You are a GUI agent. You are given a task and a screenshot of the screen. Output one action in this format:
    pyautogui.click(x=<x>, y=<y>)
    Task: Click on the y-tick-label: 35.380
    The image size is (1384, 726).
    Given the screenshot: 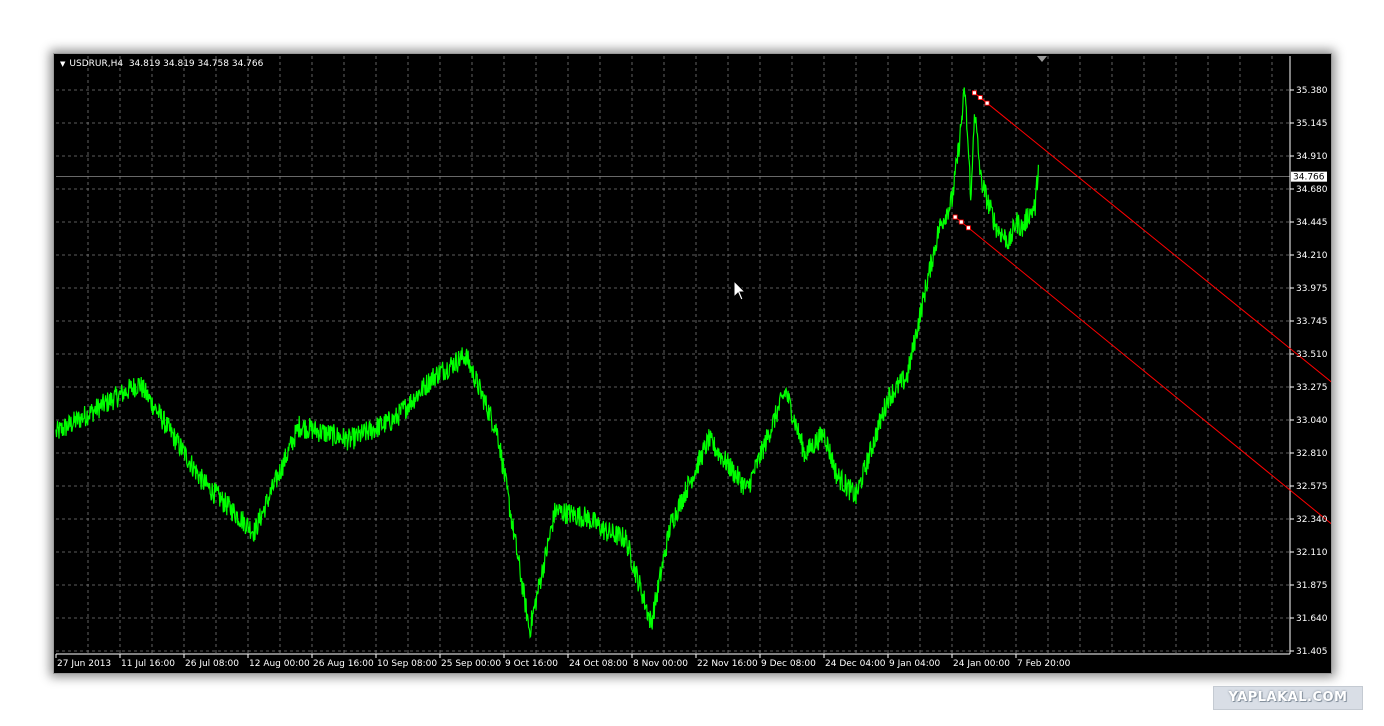 What is the action you would take?
    pyautogui.click(x=1312, y=91)
    